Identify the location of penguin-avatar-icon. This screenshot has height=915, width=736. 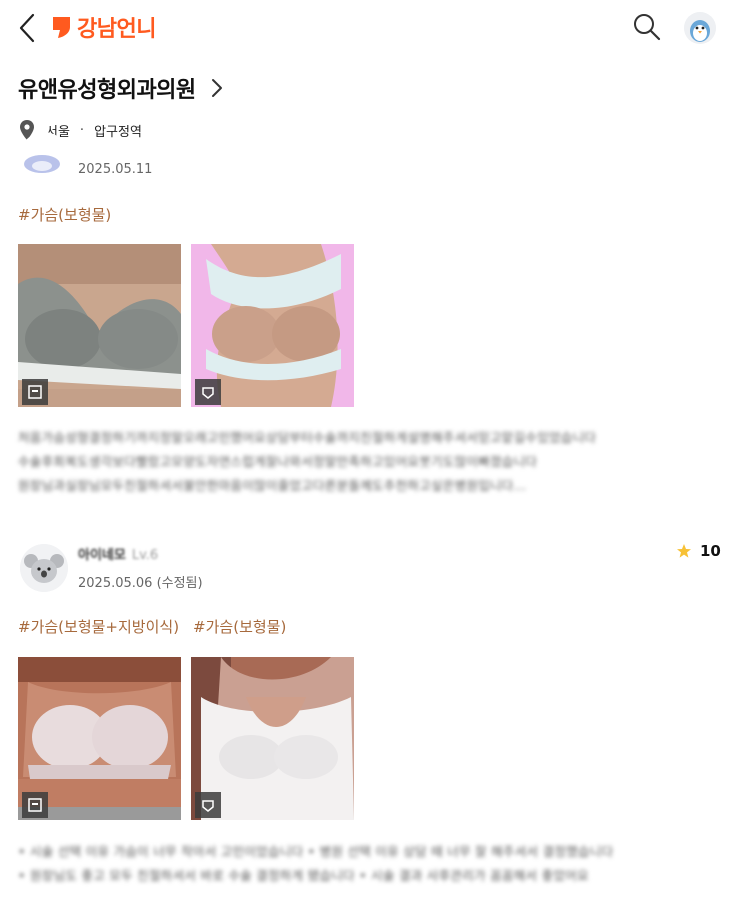
(700, 28).